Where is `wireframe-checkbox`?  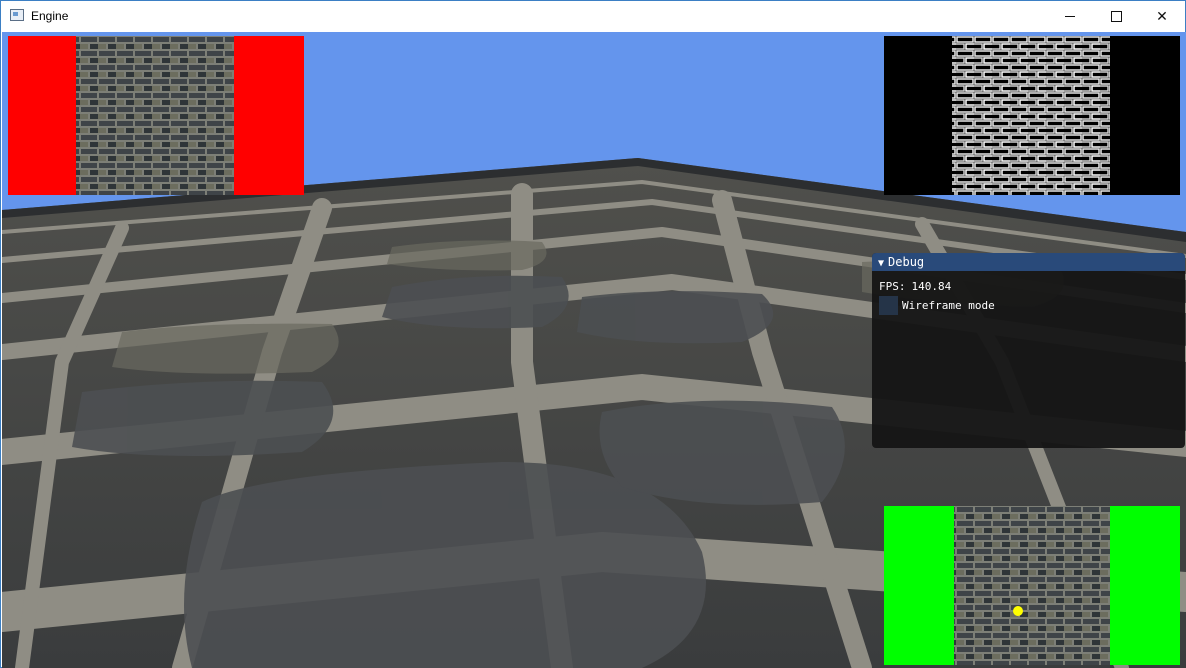 wireframe-checkbox is located at coordinates (888, 305).